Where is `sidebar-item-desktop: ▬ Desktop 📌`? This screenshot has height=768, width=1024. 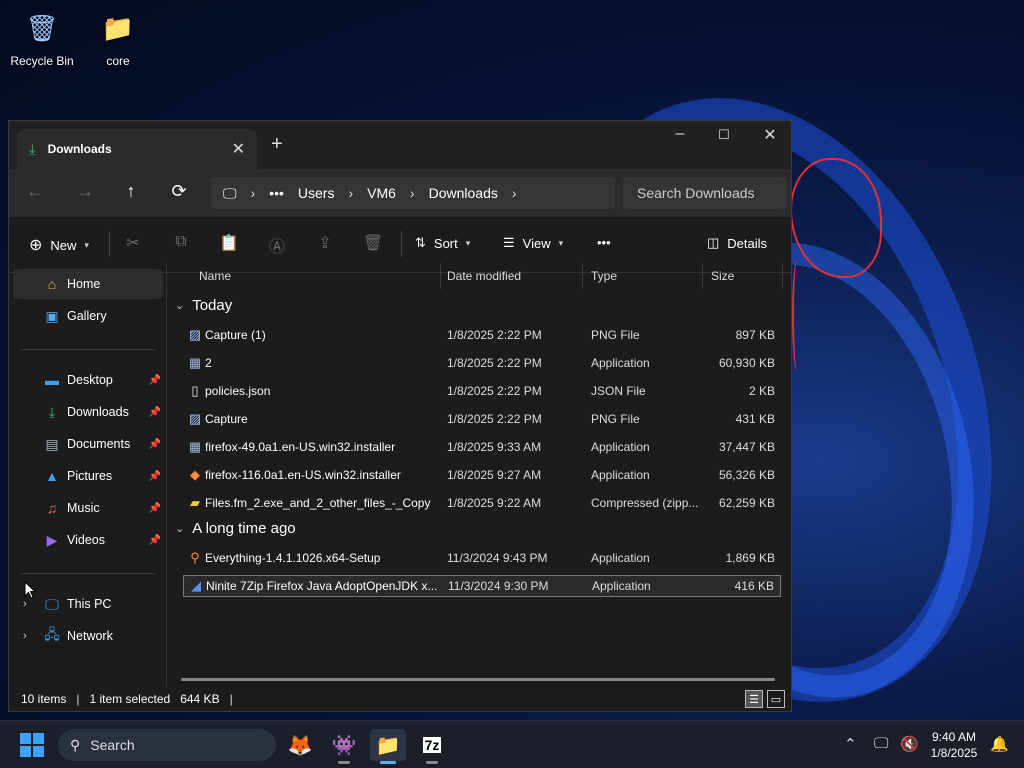 sidebar-item-desktop: ▬ Desktop 📌 is located at coordinates (88, 380).